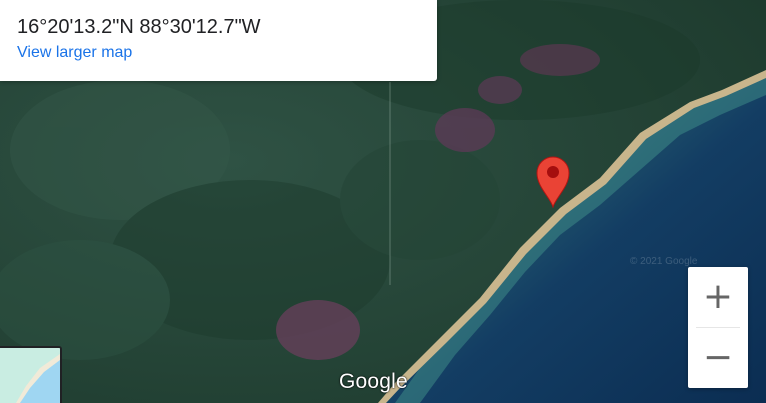 The width and height of the screenshot is (766, 403). I want to click on map-watermark: © 2021 Google, so click(664, 261).